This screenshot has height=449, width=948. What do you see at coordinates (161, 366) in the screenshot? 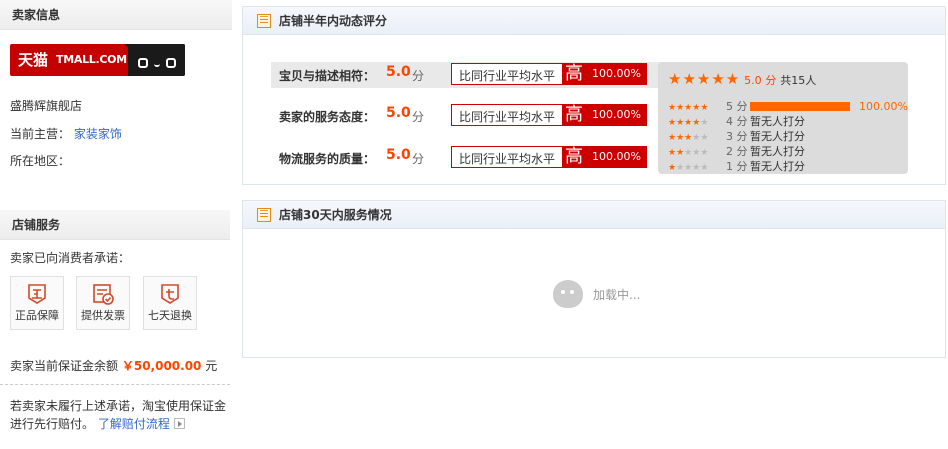
I see `deposit-amount: ￥50,000.00` at bounding box center [161, 366].